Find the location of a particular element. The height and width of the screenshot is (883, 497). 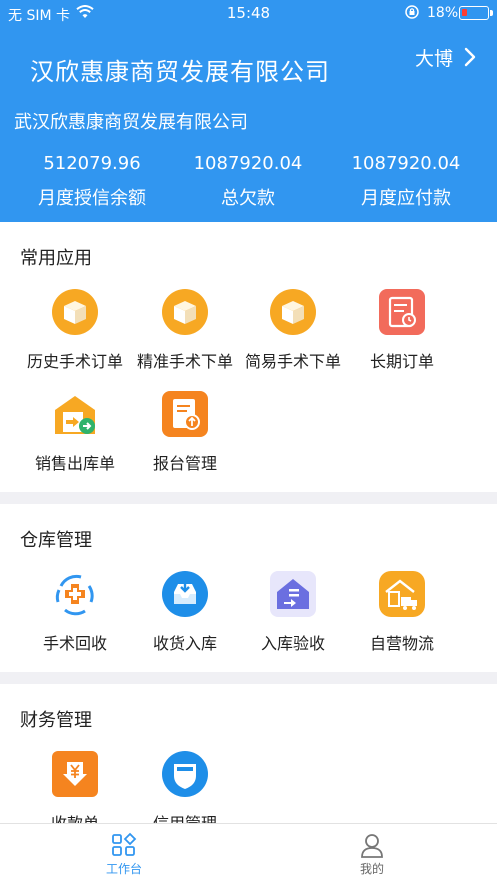

tab-label: 我的 is located at coordinates (371, 869).